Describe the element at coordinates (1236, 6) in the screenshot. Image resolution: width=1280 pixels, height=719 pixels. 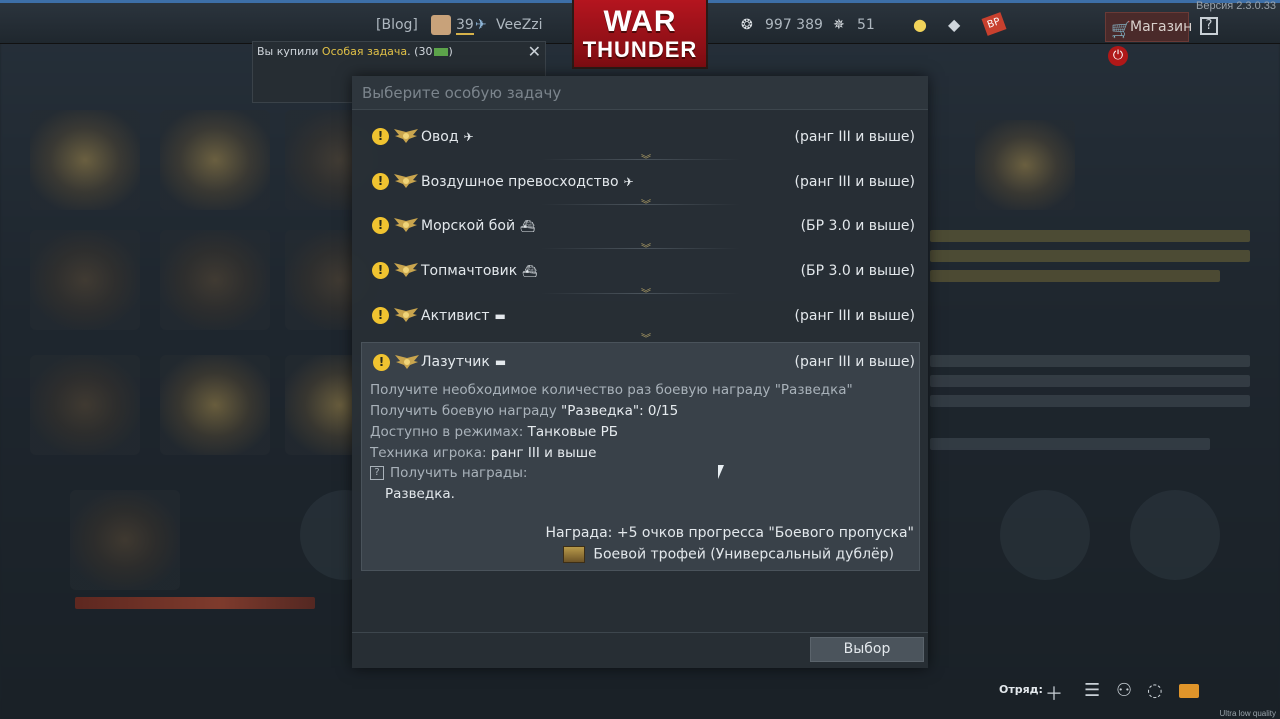
I see `version-label: Версия 2.3.0.33` at that location.